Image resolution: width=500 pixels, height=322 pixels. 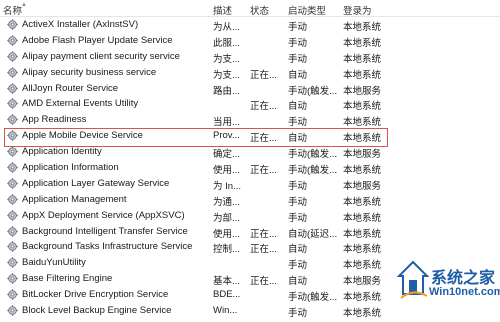 What do you see at coordinates (24, 5) in the screenshot?
I see `sort-ascending-icon: ▲` at bounding box center [24, 5].